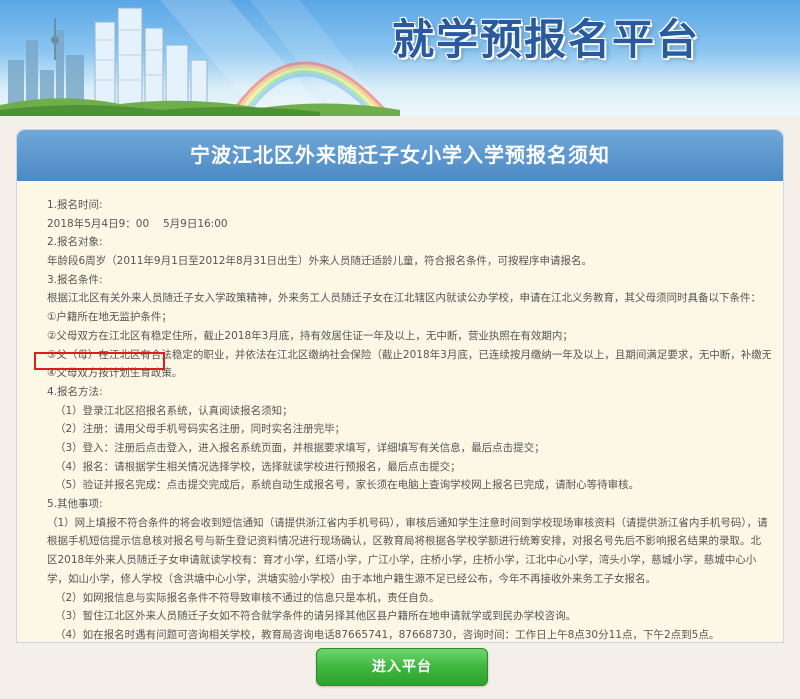 Image resolution: width=800 pixels, height=699 pixels. What do you see at coordinates (109, 317) in the screenshot?
I see `notice-line-highlighted: ①户籍所在地无监护条件；` at bounding box center [109, 317].